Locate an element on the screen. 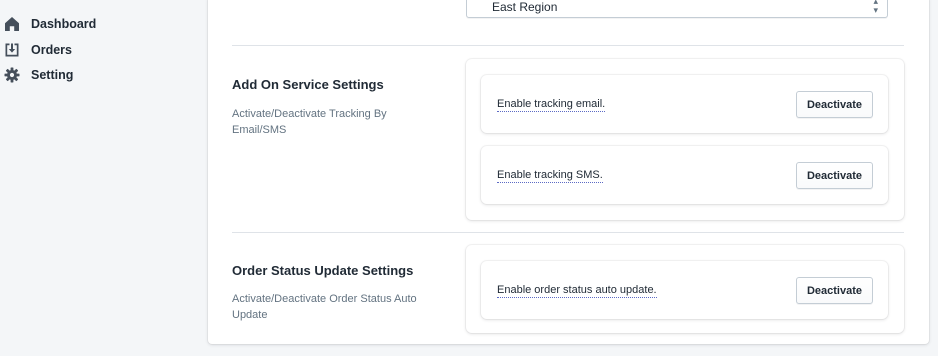 This screenshot has height=356, width=938. sidebar-item-orders: Orders is located at coordinates (90, 50).